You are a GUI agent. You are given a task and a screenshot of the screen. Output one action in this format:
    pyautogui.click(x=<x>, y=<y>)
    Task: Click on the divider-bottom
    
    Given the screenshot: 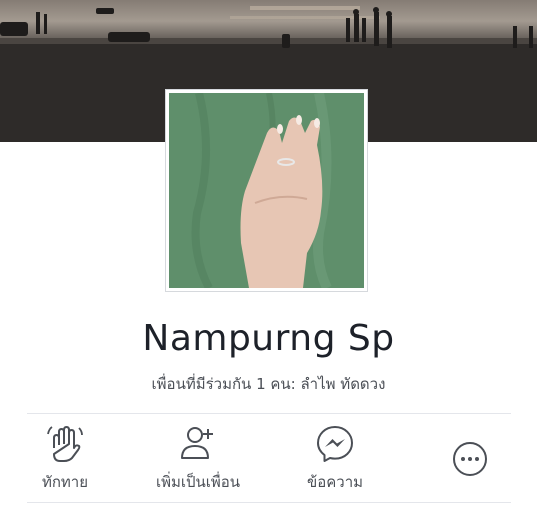 What is the action you would take?
    pyautogui.click(x=269, y=502)
    